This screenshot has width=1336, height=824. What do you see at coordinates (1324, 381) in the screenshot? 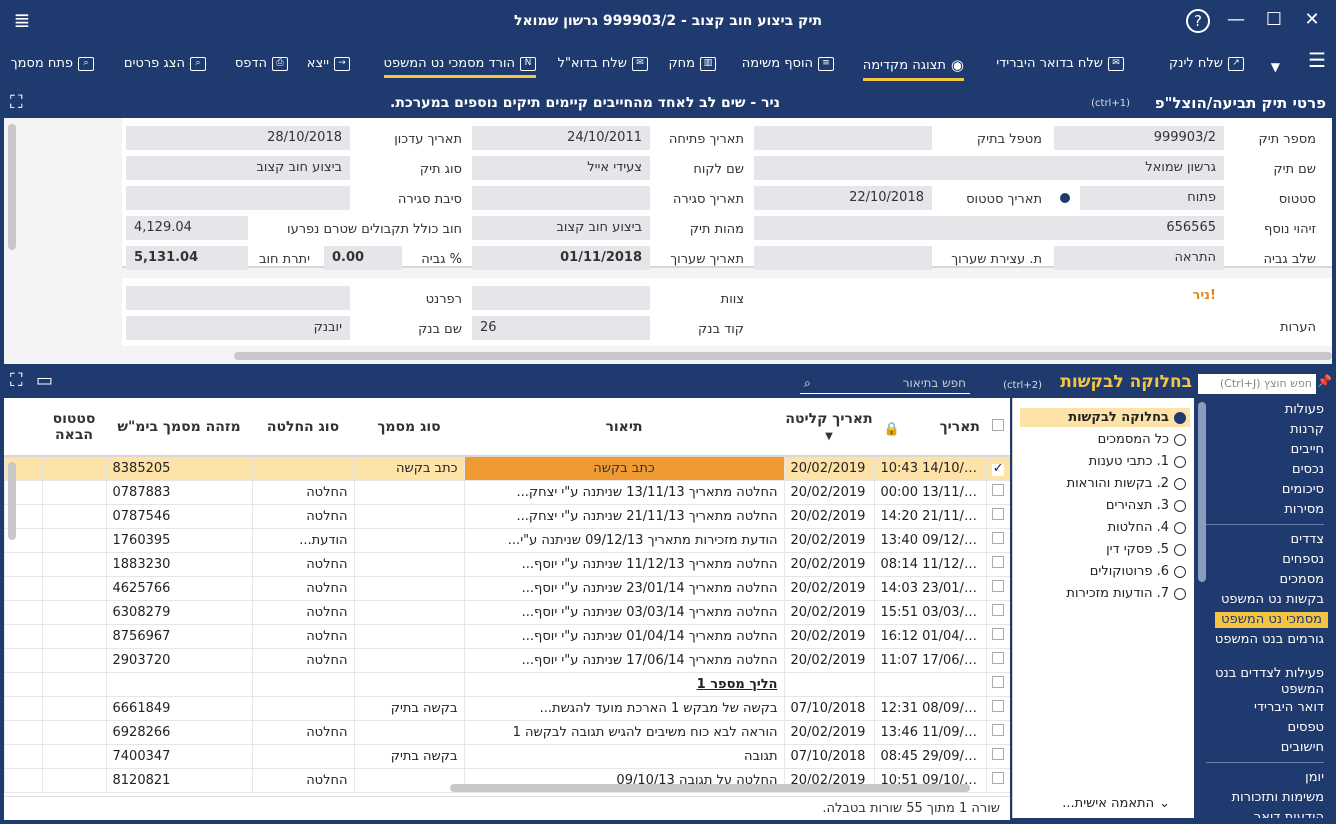
I see `pin-icon: 📌` at bounding box center [1324, 381].